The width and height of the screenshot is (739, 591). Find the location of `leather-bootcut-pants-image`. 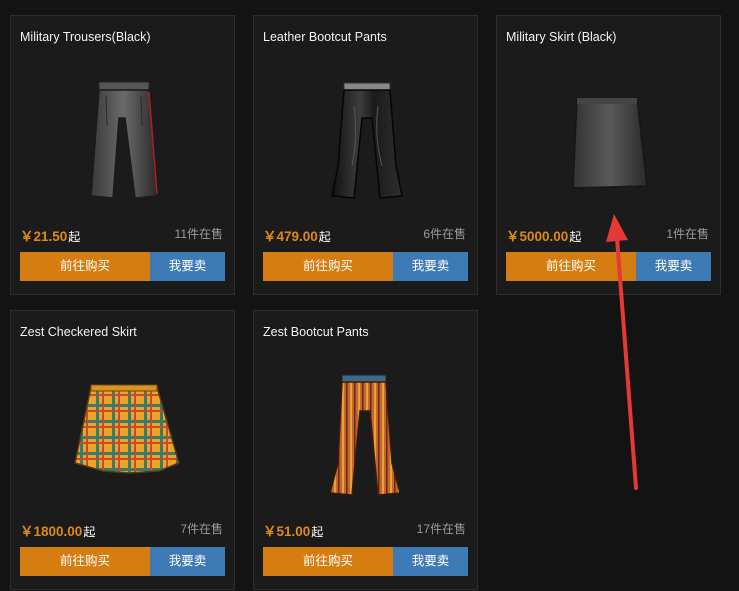

leather-bootcut-pants-image is located at coordinates (367, 140).